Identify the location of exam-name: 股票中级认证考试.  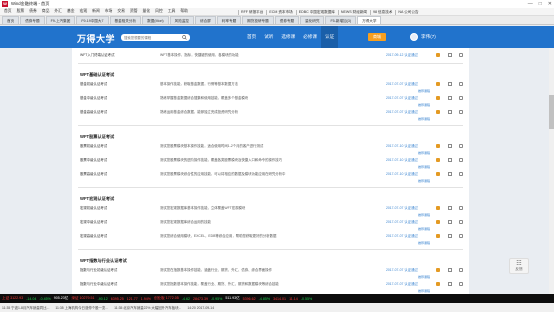
(93, 160).